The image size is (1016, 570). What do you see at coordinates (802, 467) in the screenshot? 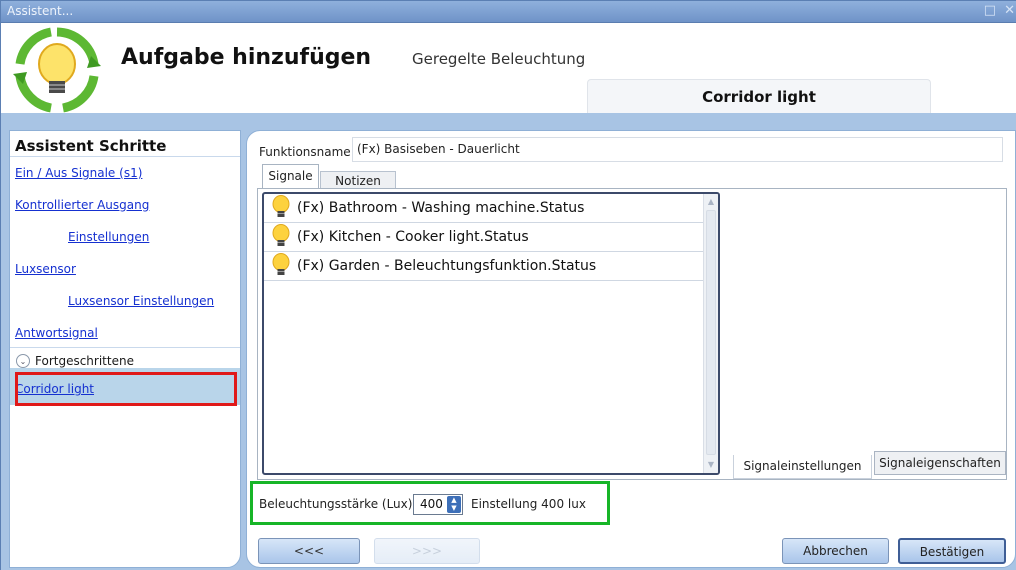
I see `tab-signal-settings: Signaleinstellungen` at bounding box center [802, 467].